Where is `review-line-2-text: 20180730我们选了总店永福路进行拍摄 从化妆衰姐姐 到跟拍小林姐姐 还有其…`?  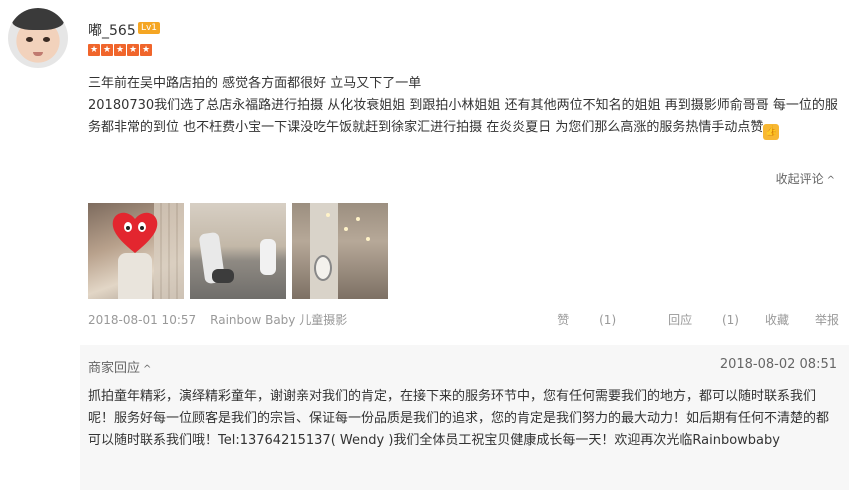
review-line-2-text: 20180730我们选了总店永福路进行拍摄 从化妆衰姐姐 到跟拍小林姐姐 还有其… is located at coordinates (463, 116).